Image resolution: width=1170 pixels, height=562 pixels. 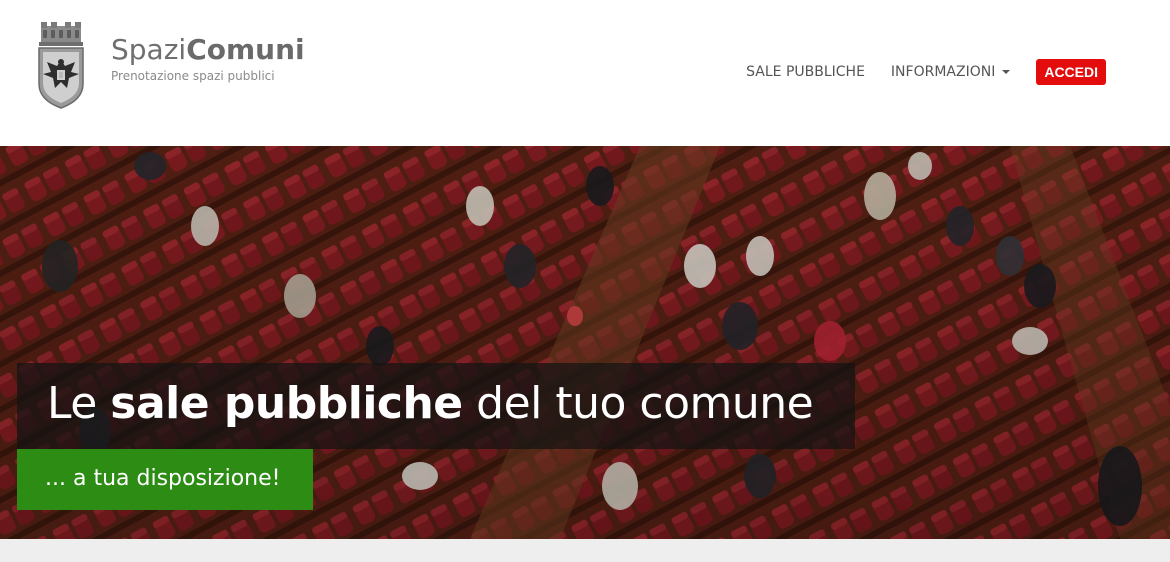 I want to click on brand-title: SpaziComuni, so click(x=208, y=50).